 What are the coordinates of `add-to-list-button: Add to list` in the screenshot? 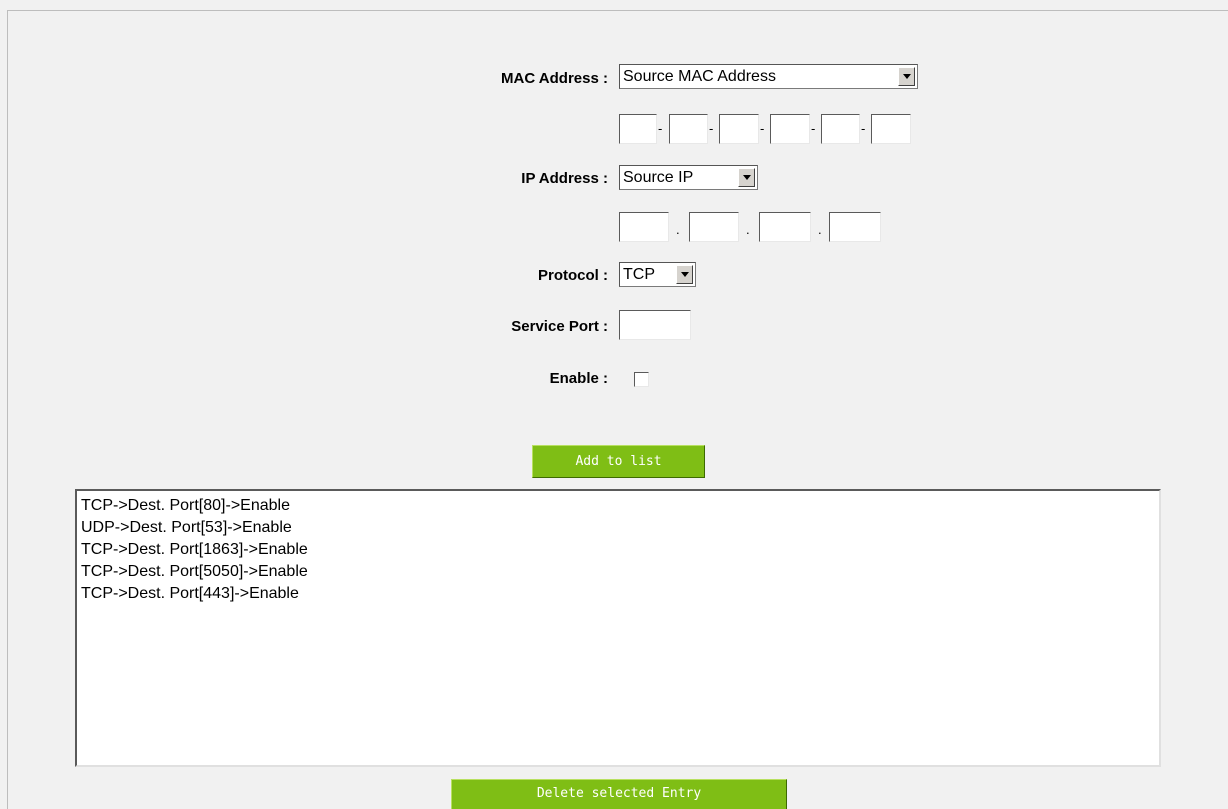 It's located at (618, 461).